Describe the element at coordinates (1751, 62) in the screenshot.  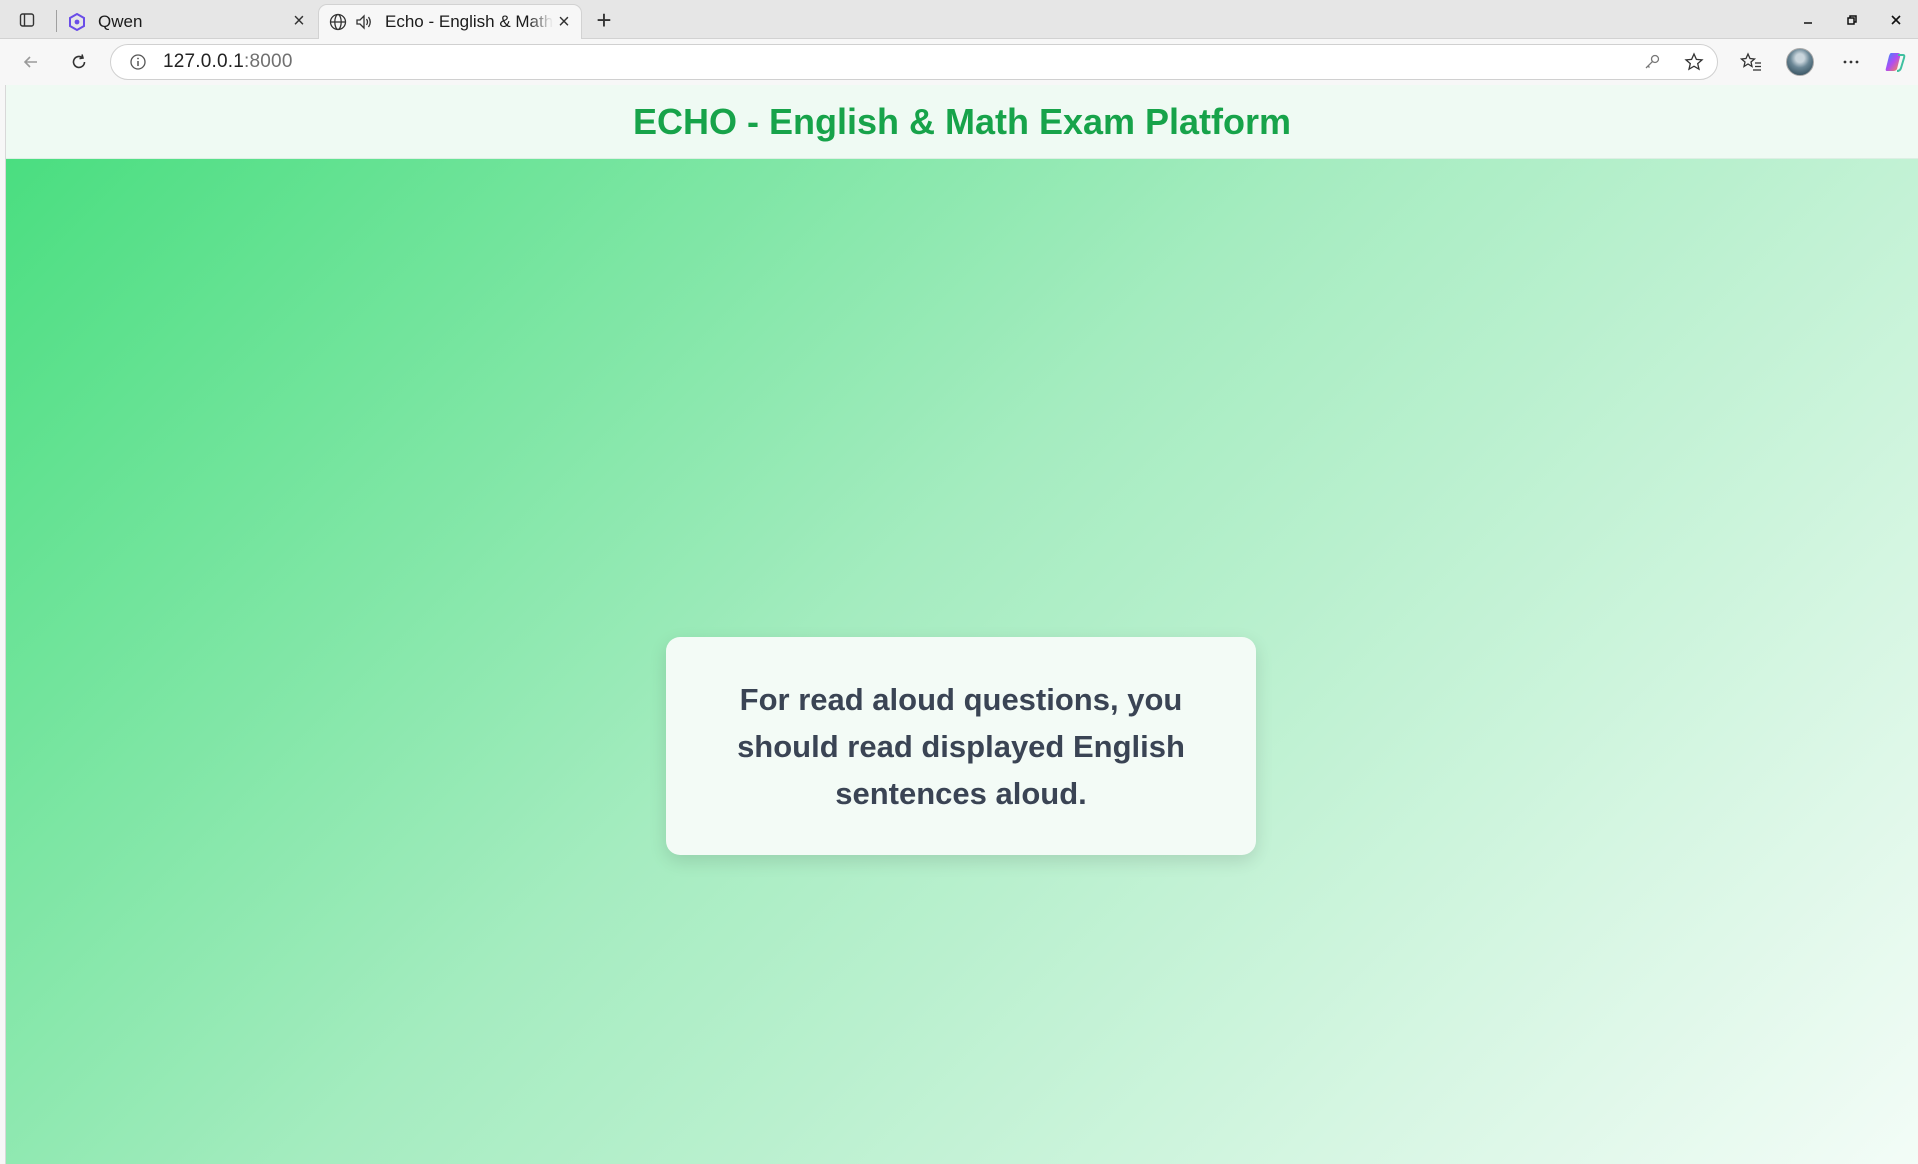
I see `favorites-icon` at that location.